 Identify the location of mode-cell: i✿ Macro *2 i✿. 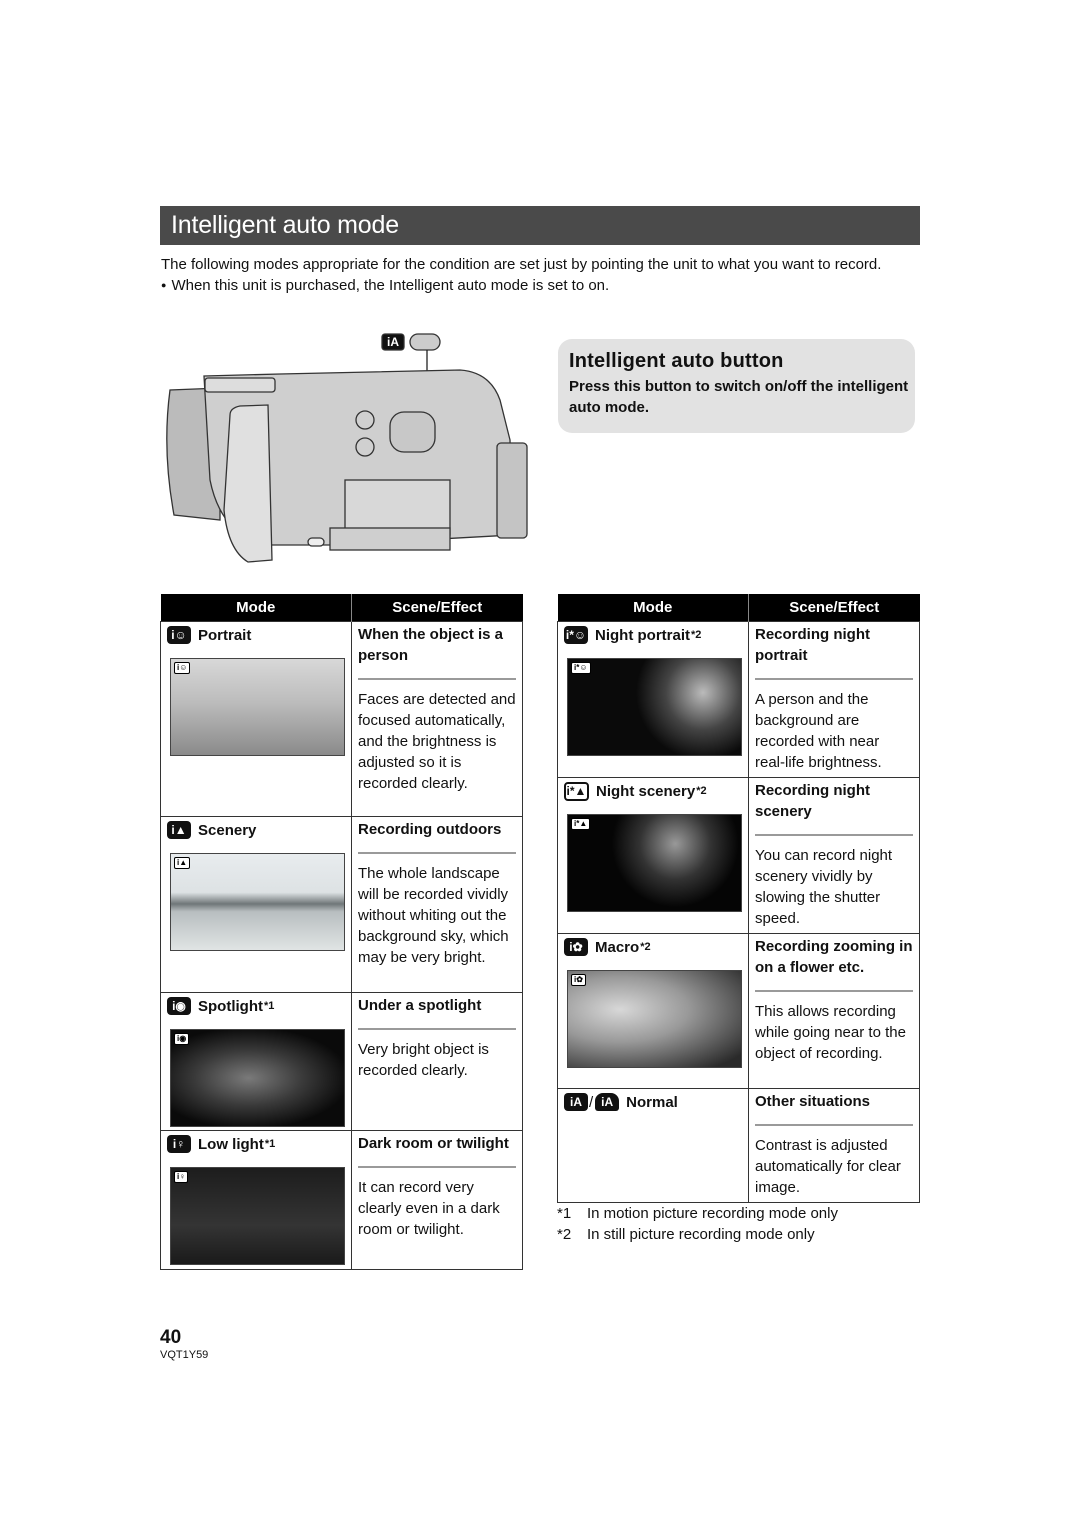
(653, 1011).